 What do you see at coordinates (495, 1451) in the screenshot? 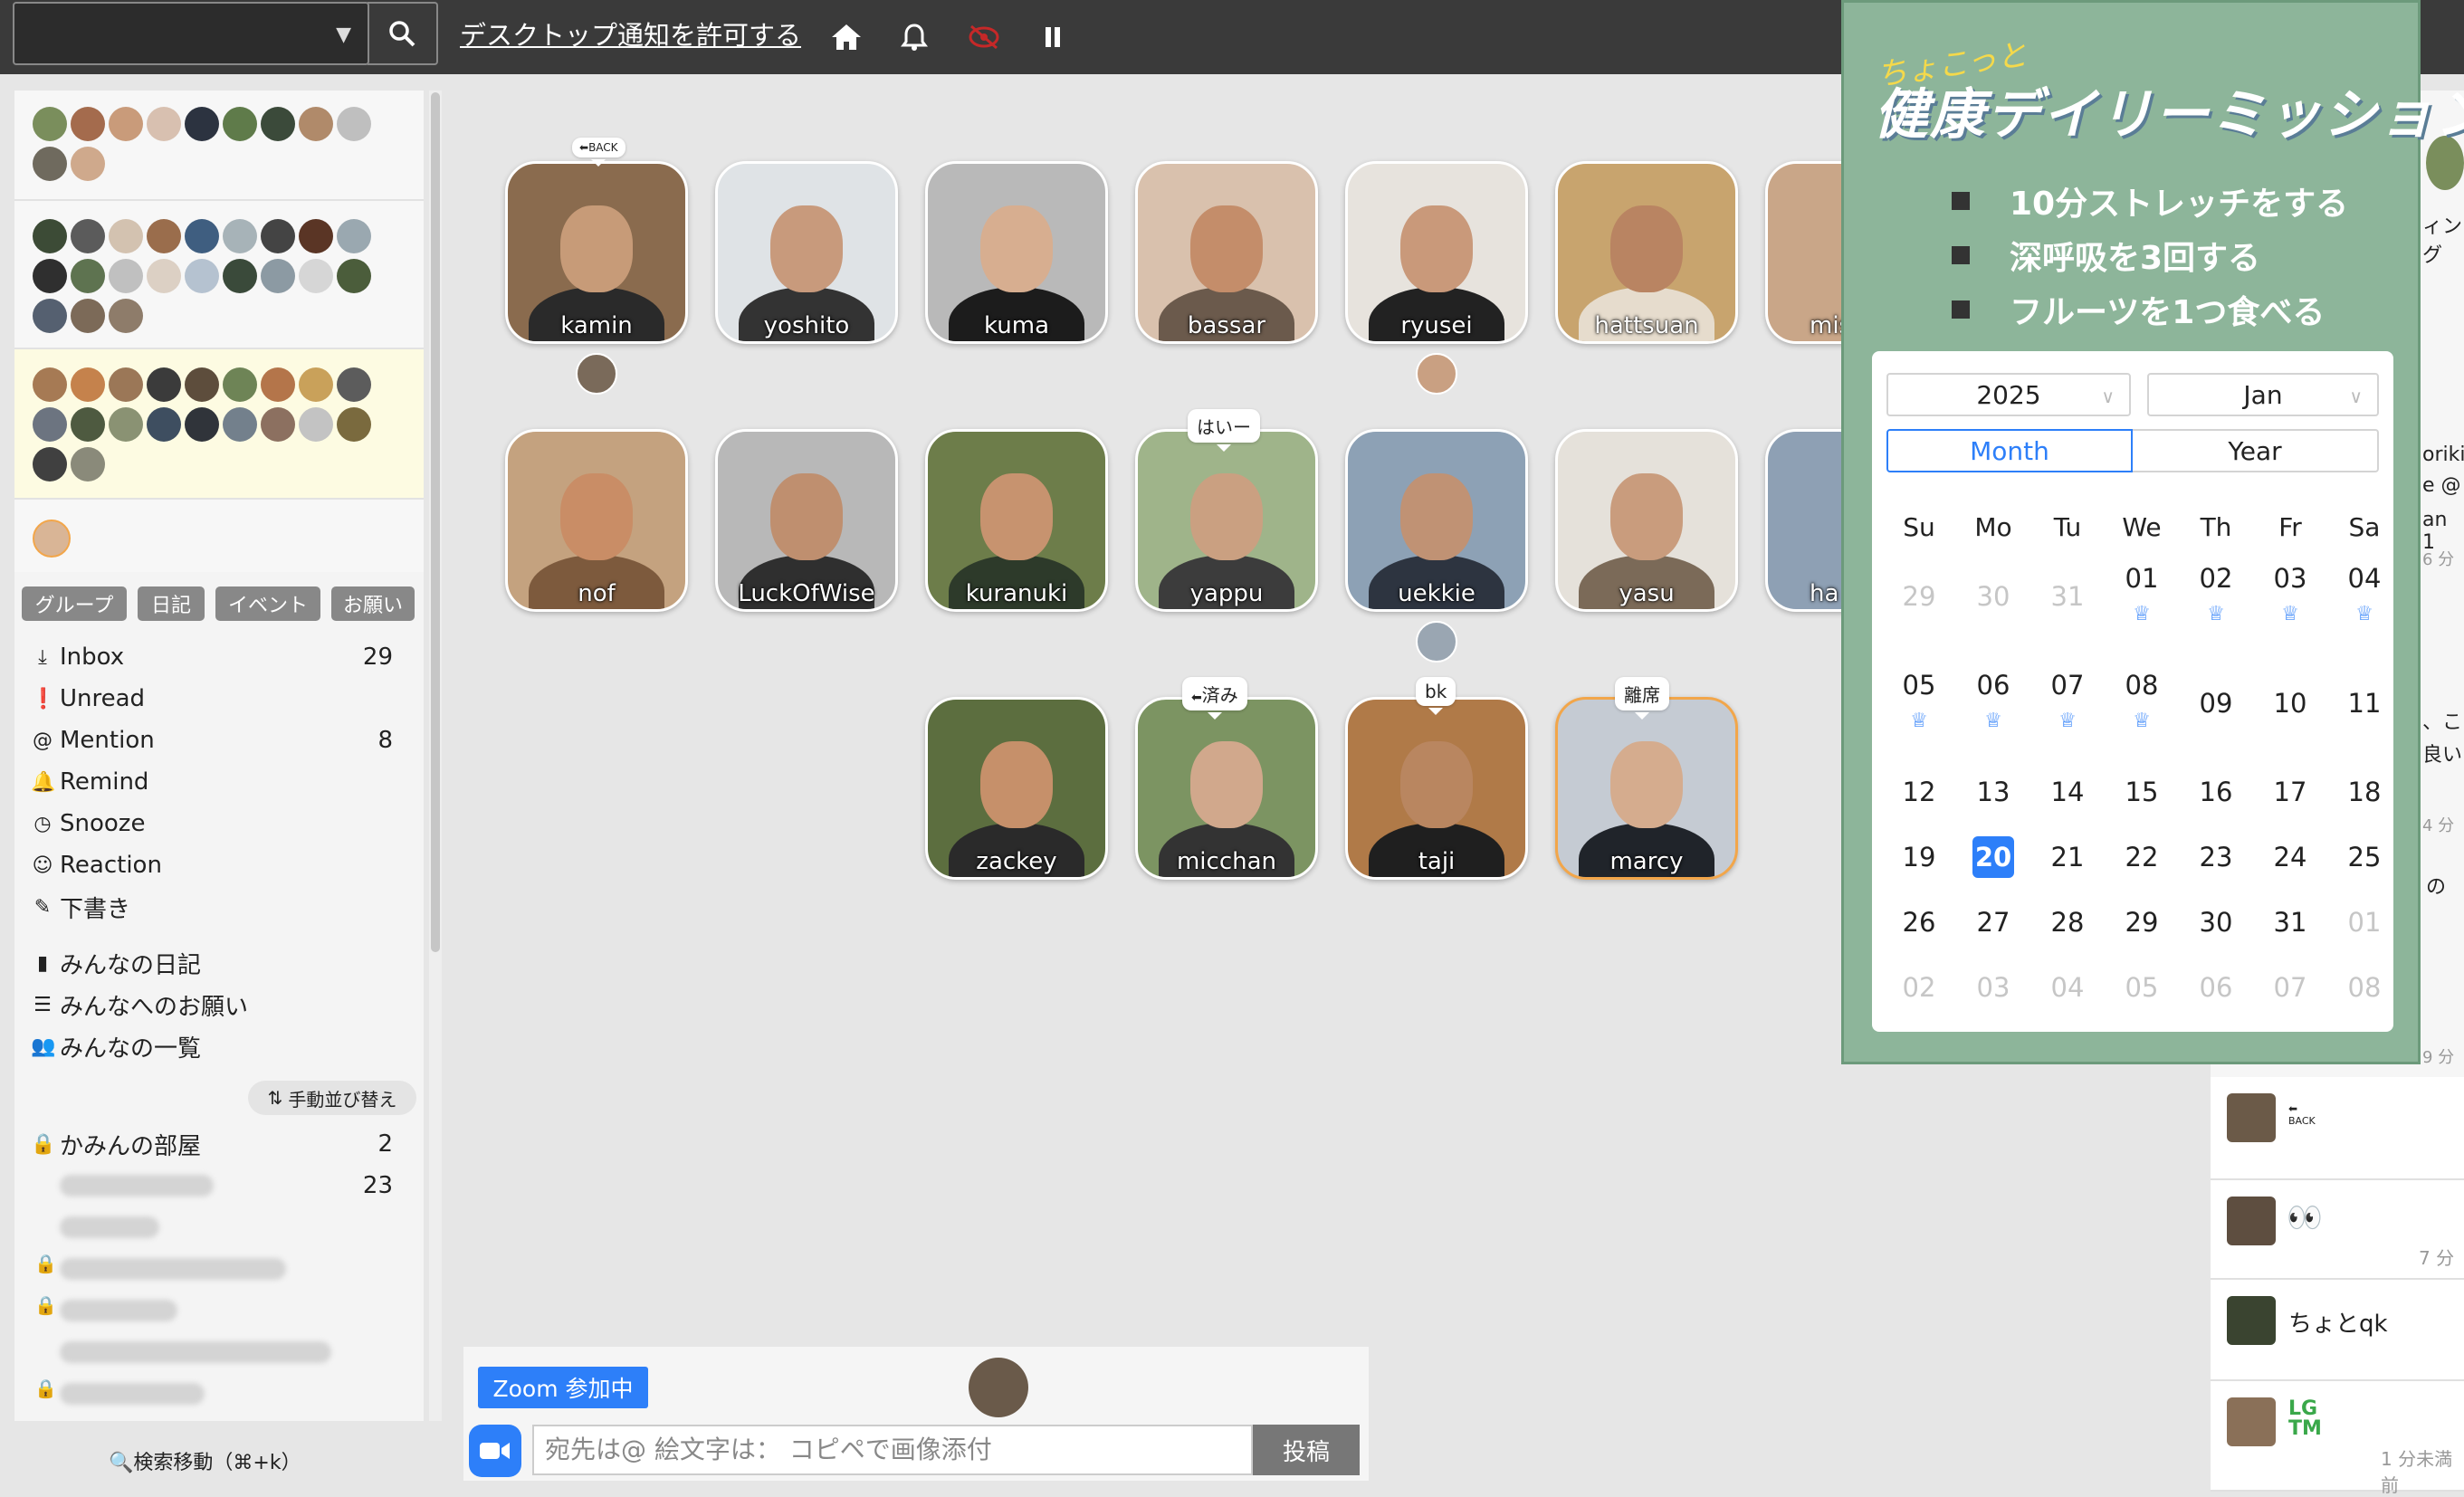
I see `zoom-app-button` at bounding box center [495, 1451].